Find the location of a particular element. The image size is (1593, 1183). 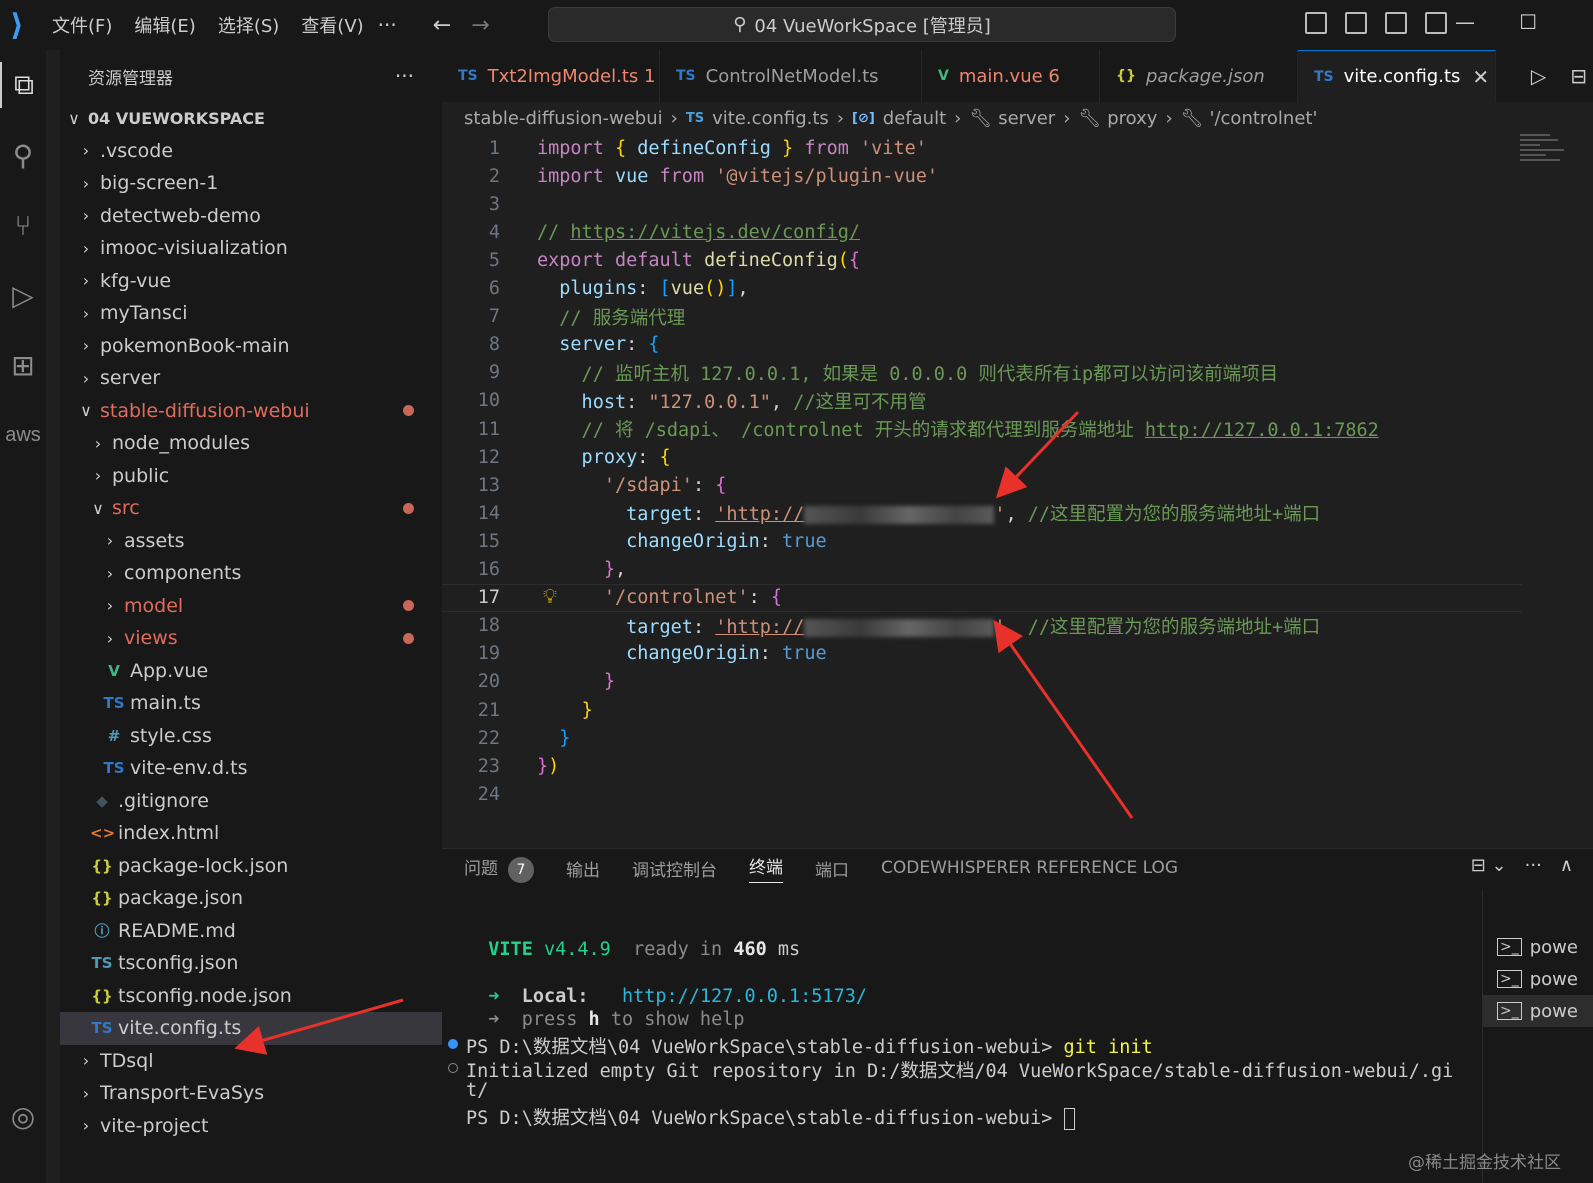

folder-item: › views is located at coordinates (251, 638).